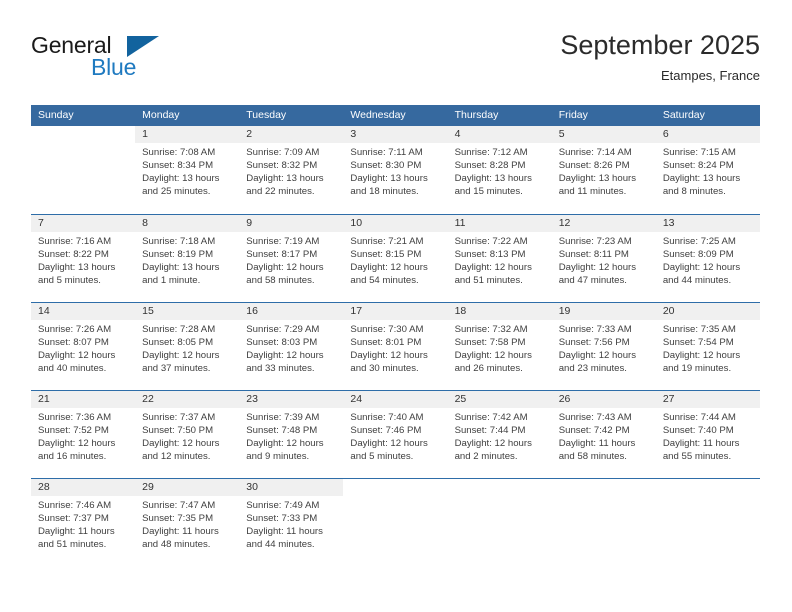 Image resolution: width=792 pixels, height=612 pixels. I want to click on day-number: 16, so click(291, 311).